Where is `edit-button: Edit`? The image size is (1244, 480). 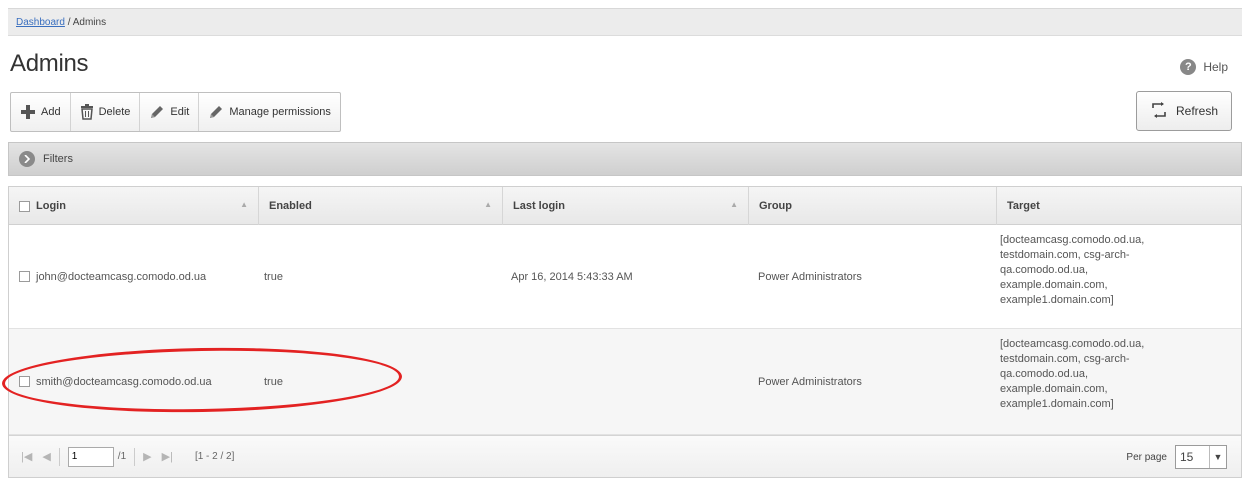 edit-button: Edit is located at coordinates (170, 112).